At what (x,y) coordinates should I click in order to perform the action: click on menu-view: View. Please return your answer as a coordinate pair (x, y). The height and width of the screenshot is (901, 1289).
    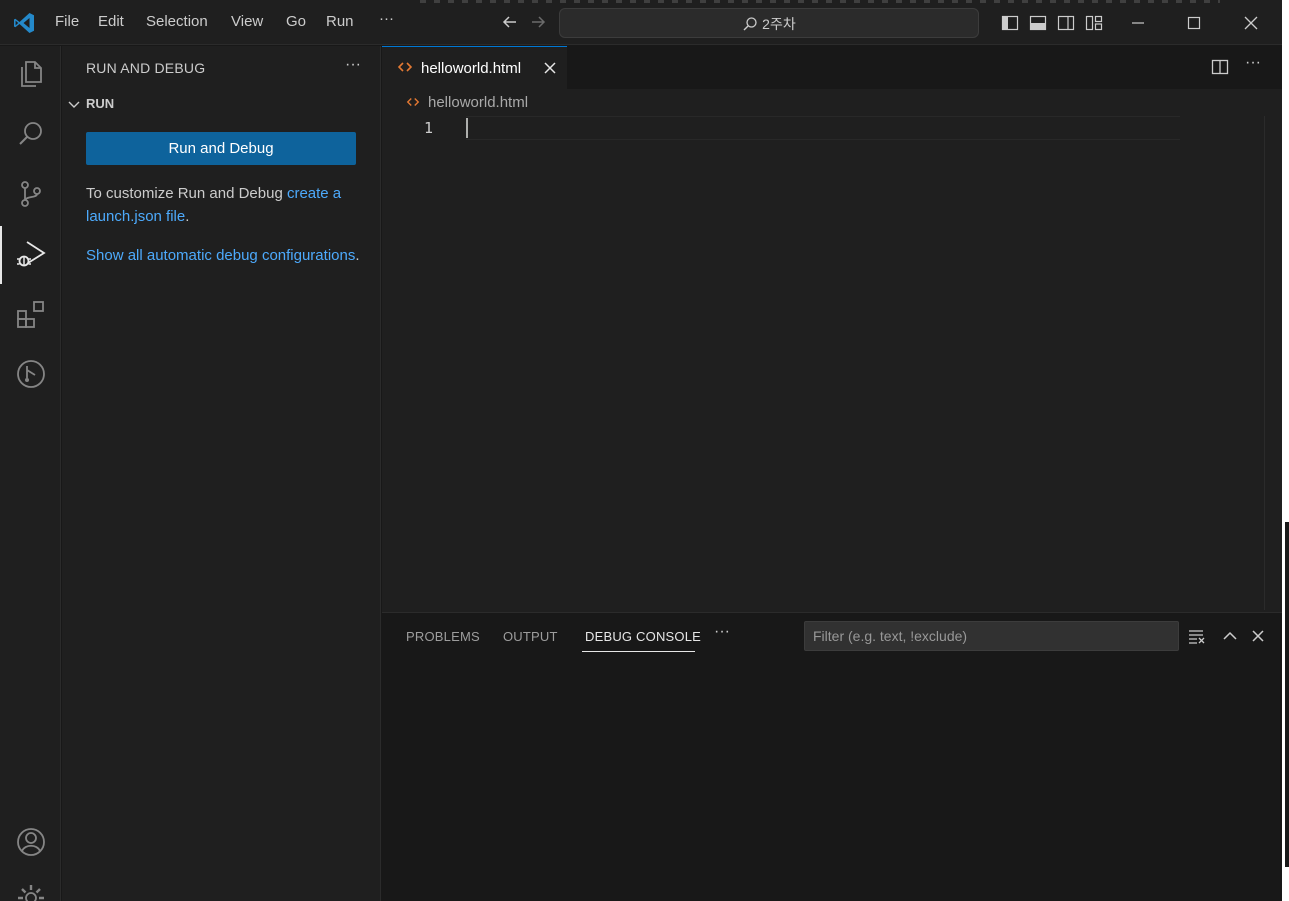
    Looking at the image, I should click on (247, 21).